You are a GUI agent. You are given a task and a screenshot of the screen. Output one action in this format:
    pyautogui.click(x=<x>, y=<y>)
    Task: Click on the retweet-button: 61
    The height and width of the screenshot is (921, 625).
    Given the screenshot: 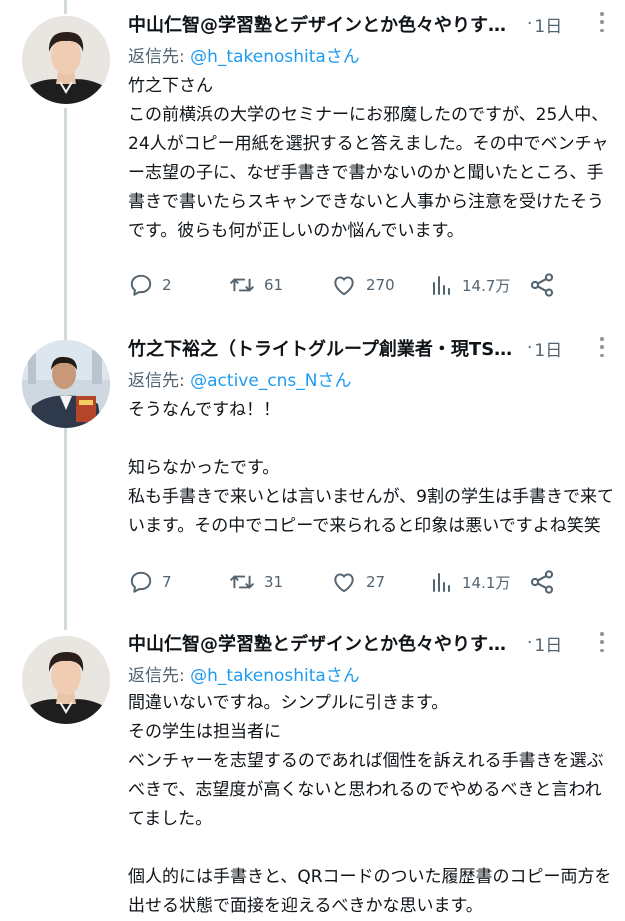 What is the action you would take?
    pyautogui.click(x=255, y=285)
    